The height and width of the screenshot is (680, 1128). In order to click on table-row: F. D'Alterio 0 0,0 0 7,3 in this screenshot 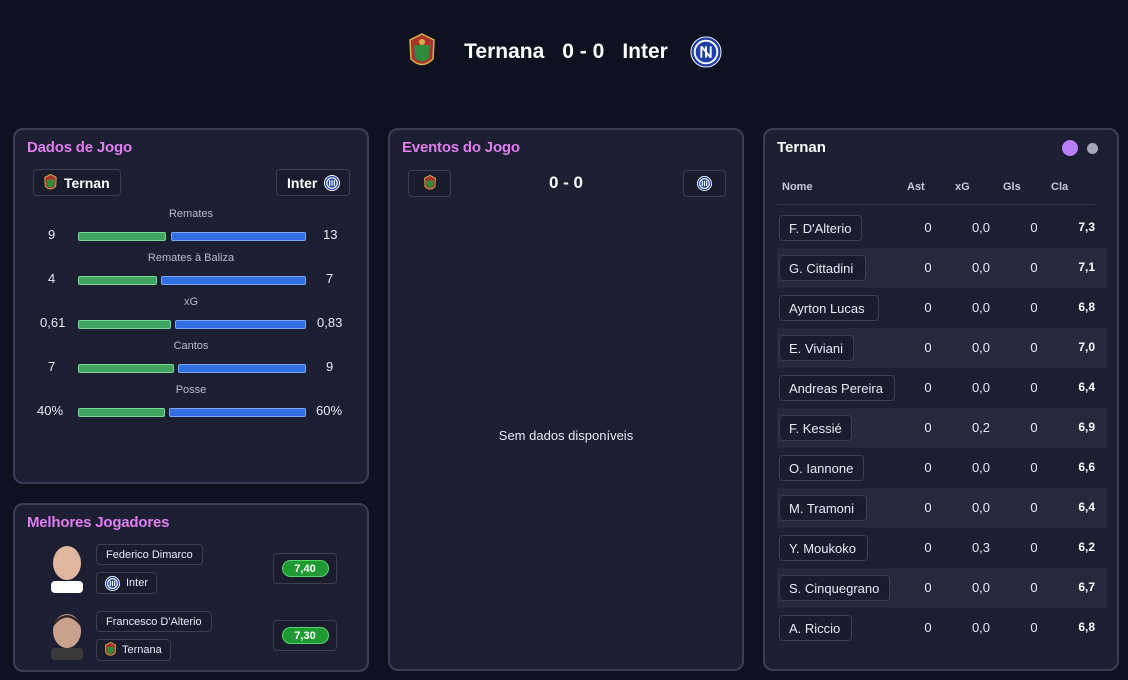, I will do `click(942, 228)`.